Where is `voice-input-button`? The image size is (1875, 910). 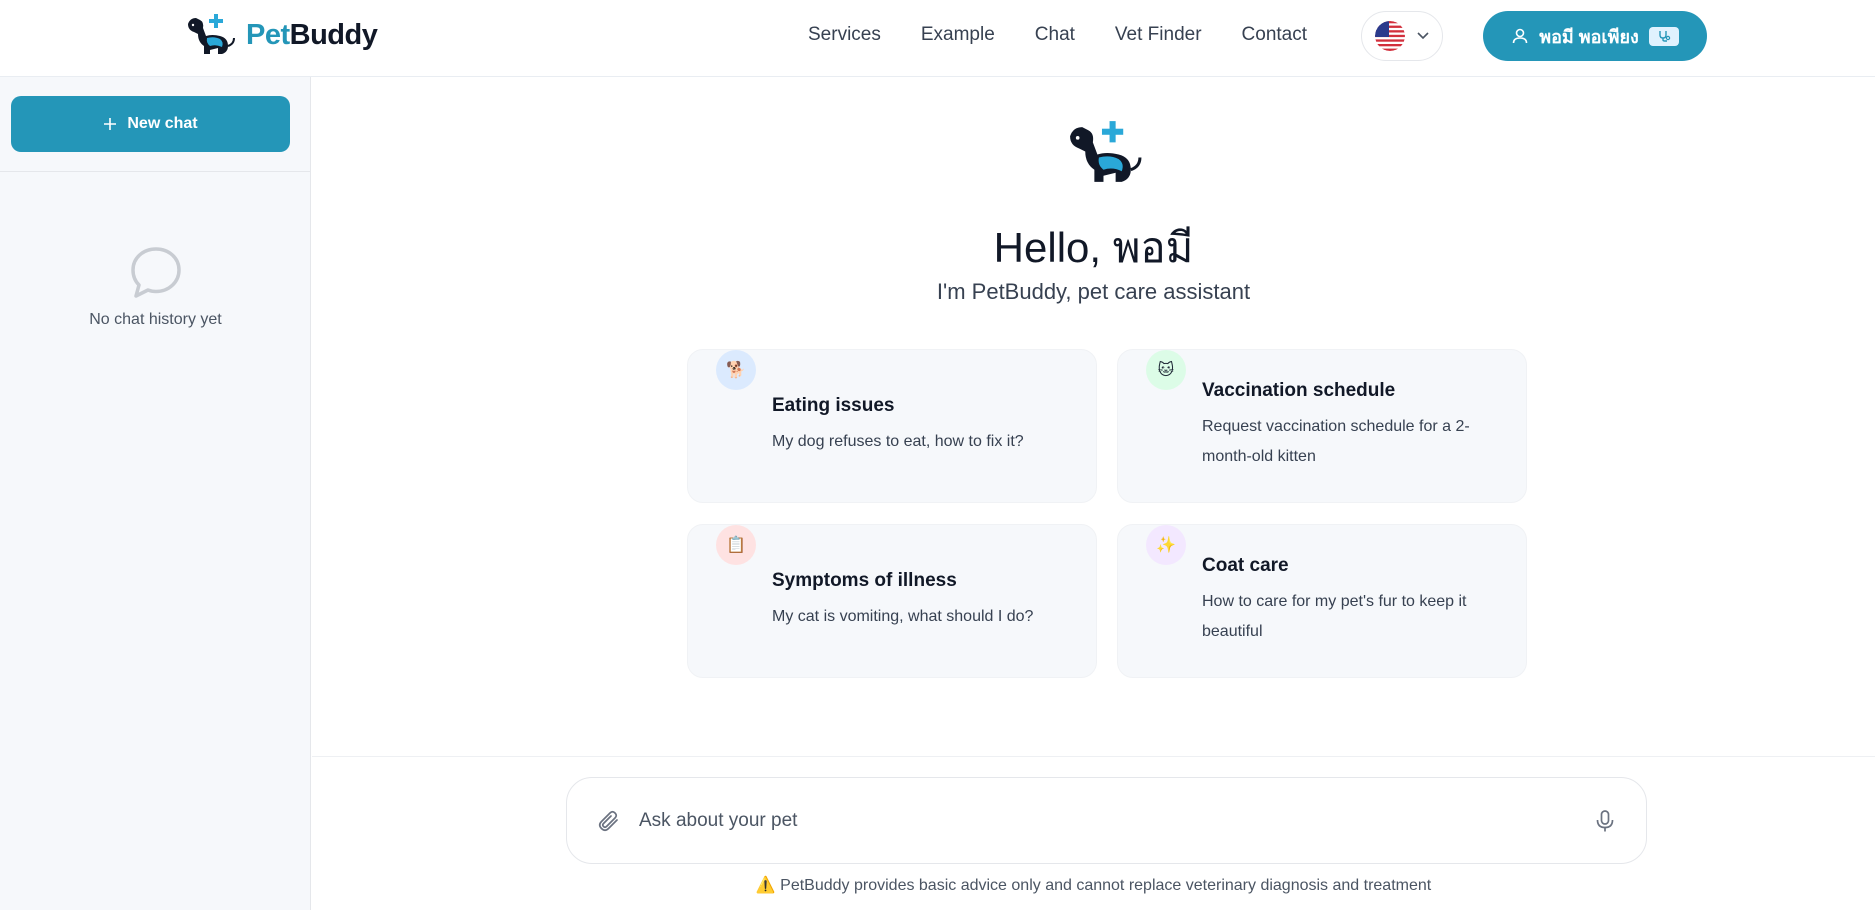 voice-input-button is located at coordinates (1605, 821).